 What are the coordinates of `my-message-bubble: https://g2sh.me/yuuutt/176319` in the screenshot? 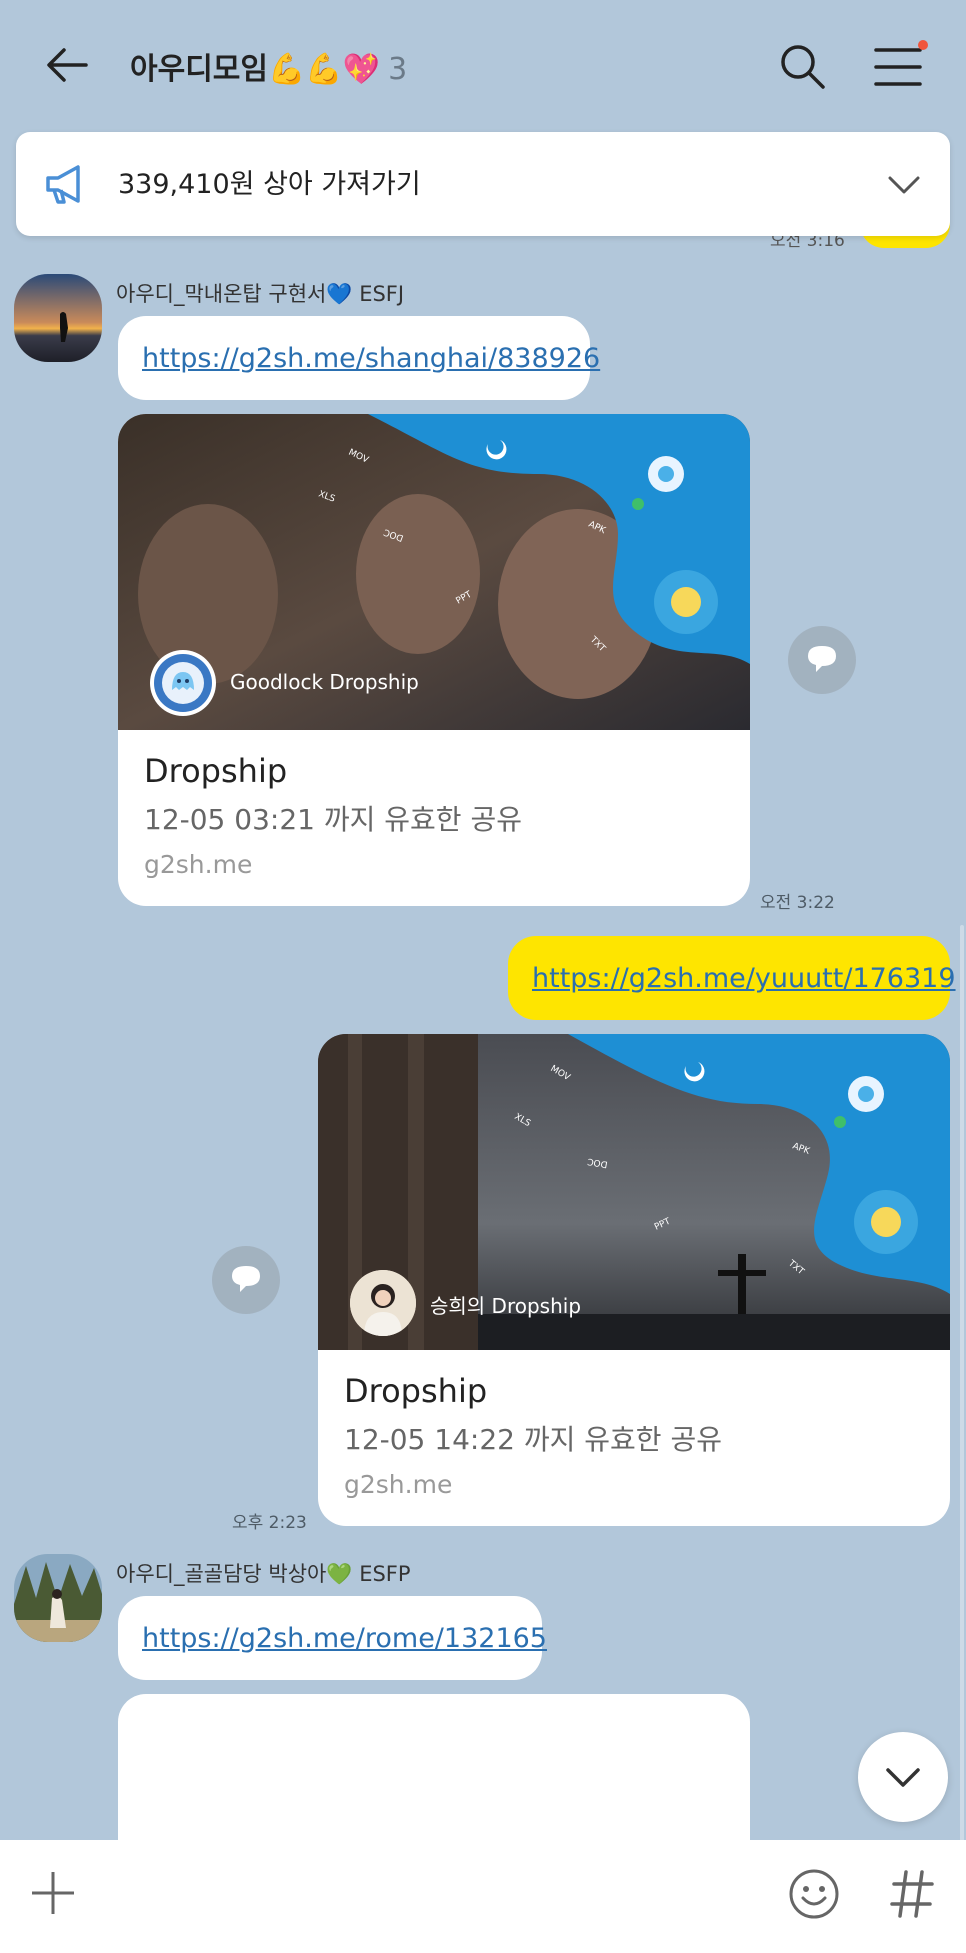 It's located at (732, 978).